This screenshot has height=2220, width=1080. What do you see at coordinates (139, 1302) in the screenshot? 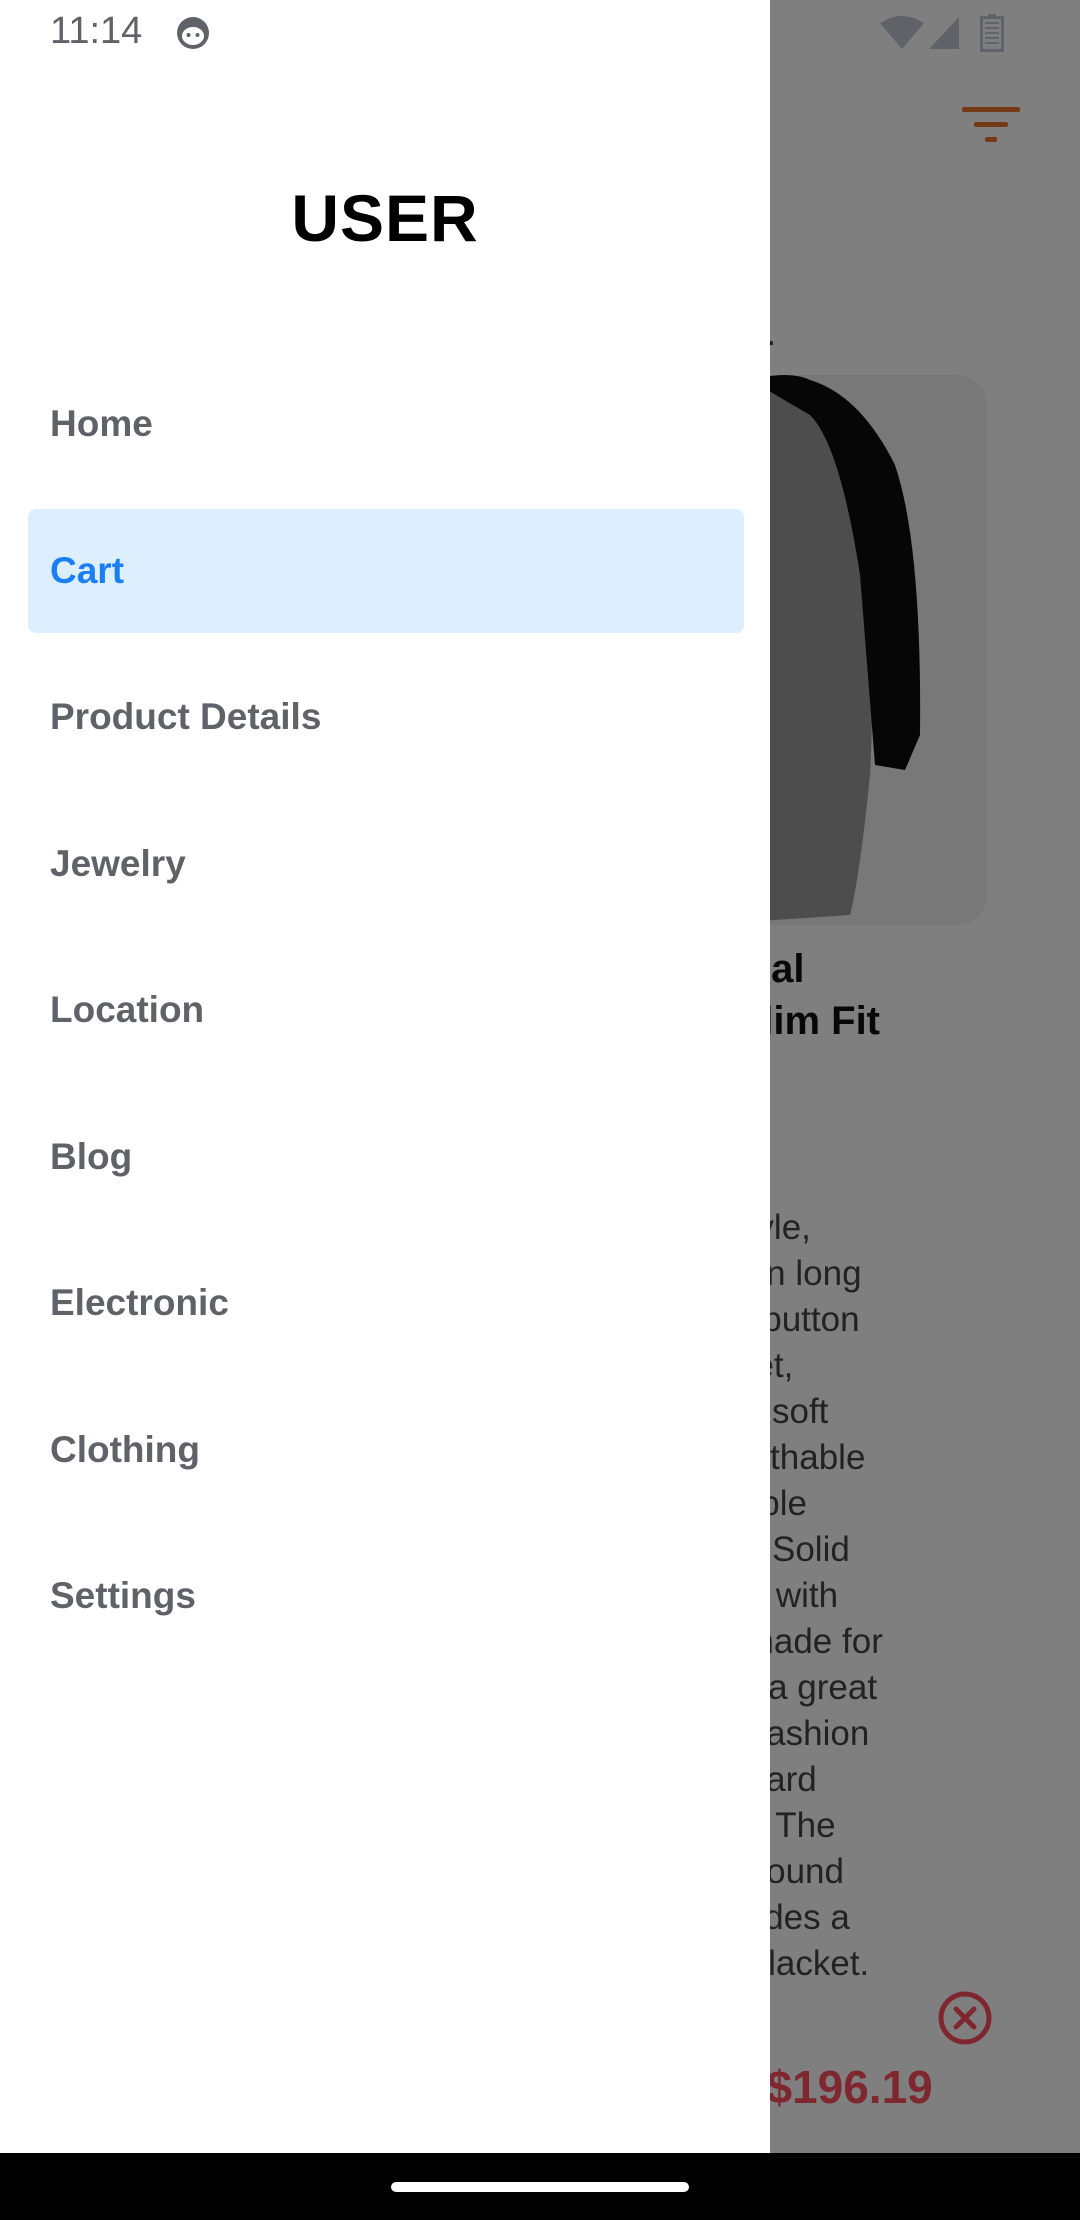
I see `drawer-item-label: Electronic` at bounding box center [139, 1302].